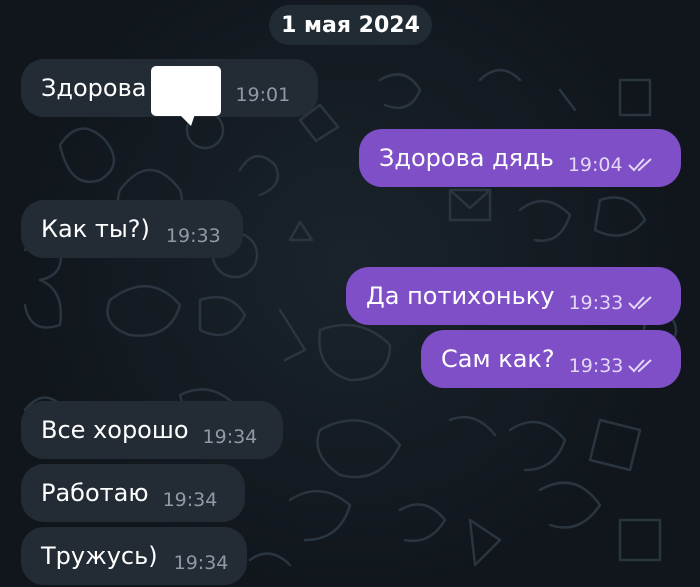 The width and height of the screenshot is (700, 587). I want to click on message-time: 19:01, so click(263, 95).